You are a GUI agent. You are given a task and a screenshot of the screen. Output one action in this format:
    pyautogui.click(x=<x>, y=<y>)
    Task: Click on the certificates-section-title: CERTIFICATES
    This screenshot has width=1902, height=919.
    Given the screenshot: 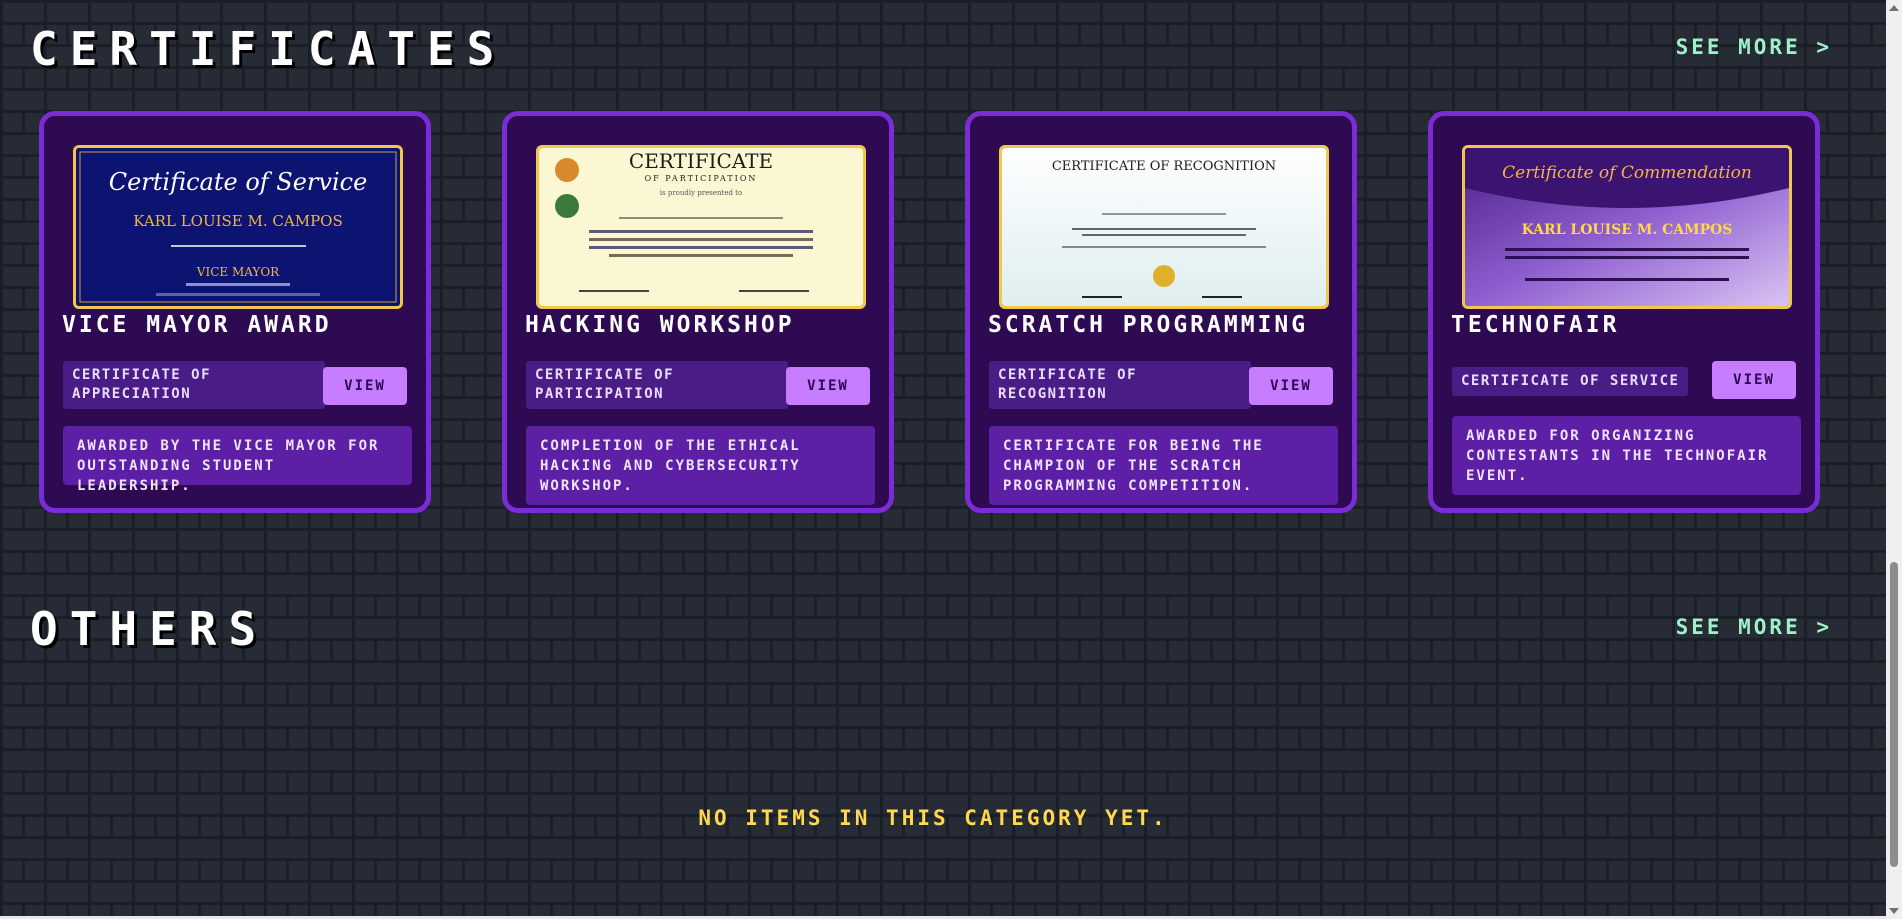 What is the action you would take?
    pyautogui.click(x=268, y=49)
    